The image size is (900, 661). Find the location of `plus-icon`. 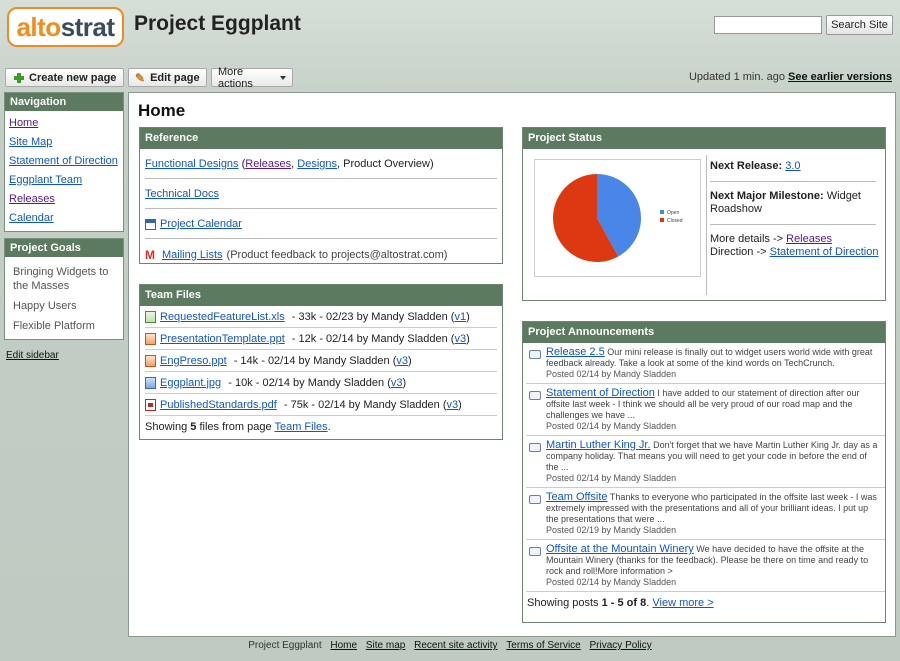

plus-icon is located at coordinates (19, 77).